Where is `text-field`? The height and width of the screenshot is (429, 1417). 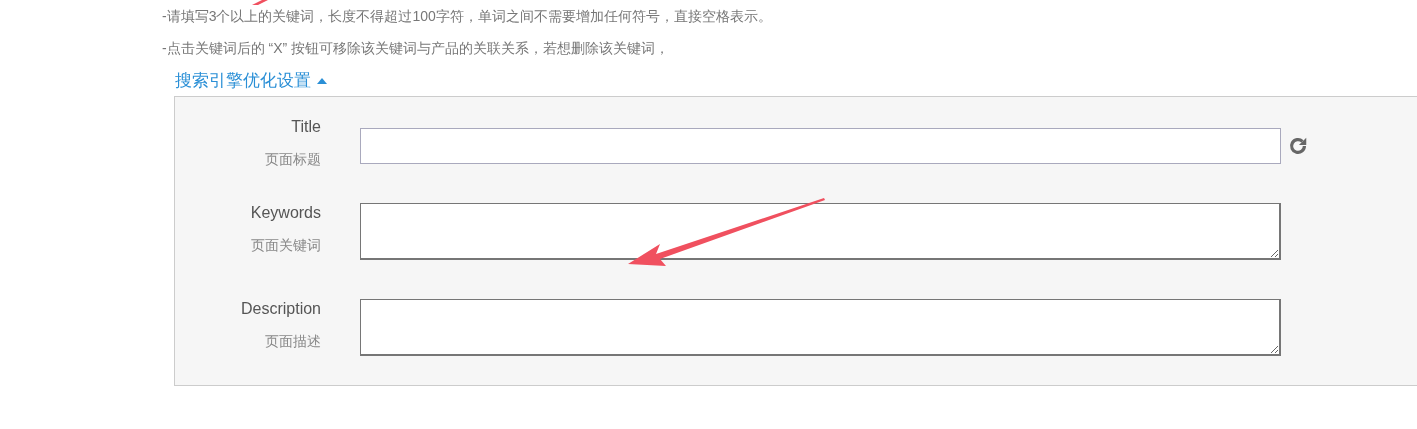
text-field is located at coordinates (820, 146).